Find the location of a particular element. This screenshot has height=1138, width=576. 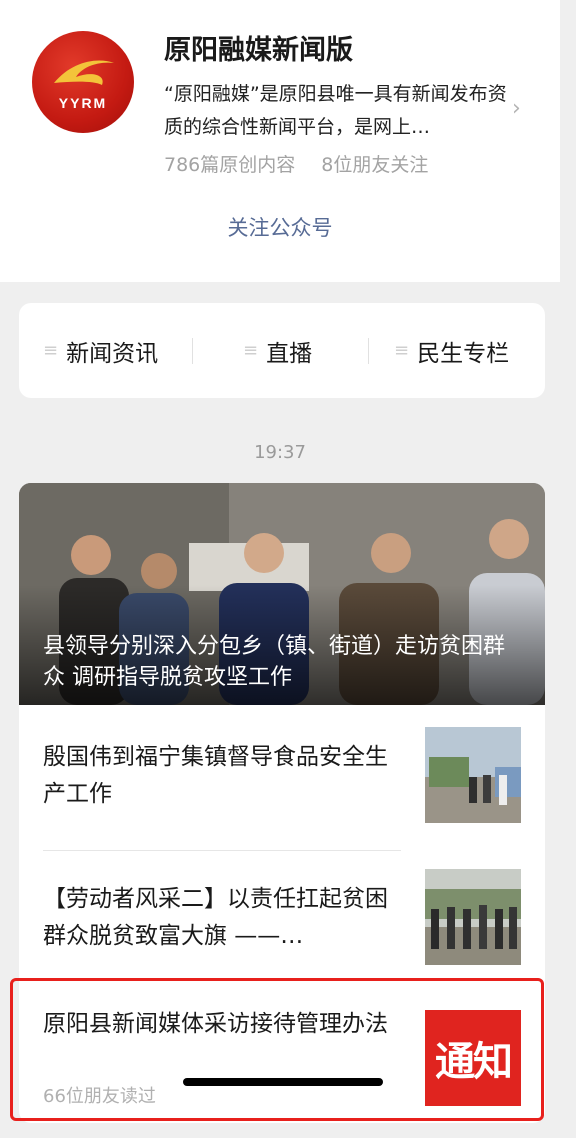

logo-text: YYRM is located at coordinates (83, 103).